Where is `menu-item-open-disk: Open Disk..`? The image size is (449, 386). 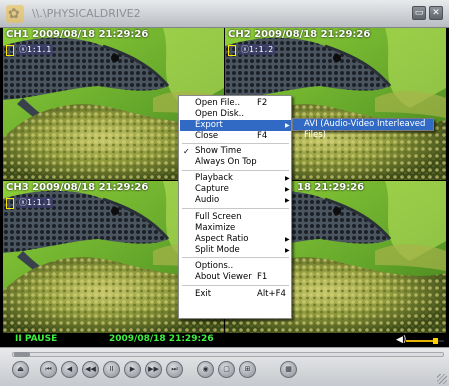
menu-item-open-disk: Open Disk.. is located at coordinates (235, 114).